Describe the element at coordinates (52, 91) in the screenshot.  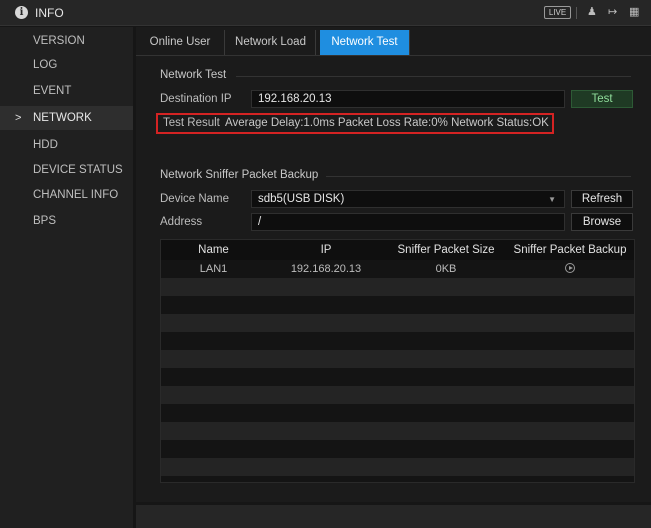
I see `sidebar-item-label: EVENT` at that location.